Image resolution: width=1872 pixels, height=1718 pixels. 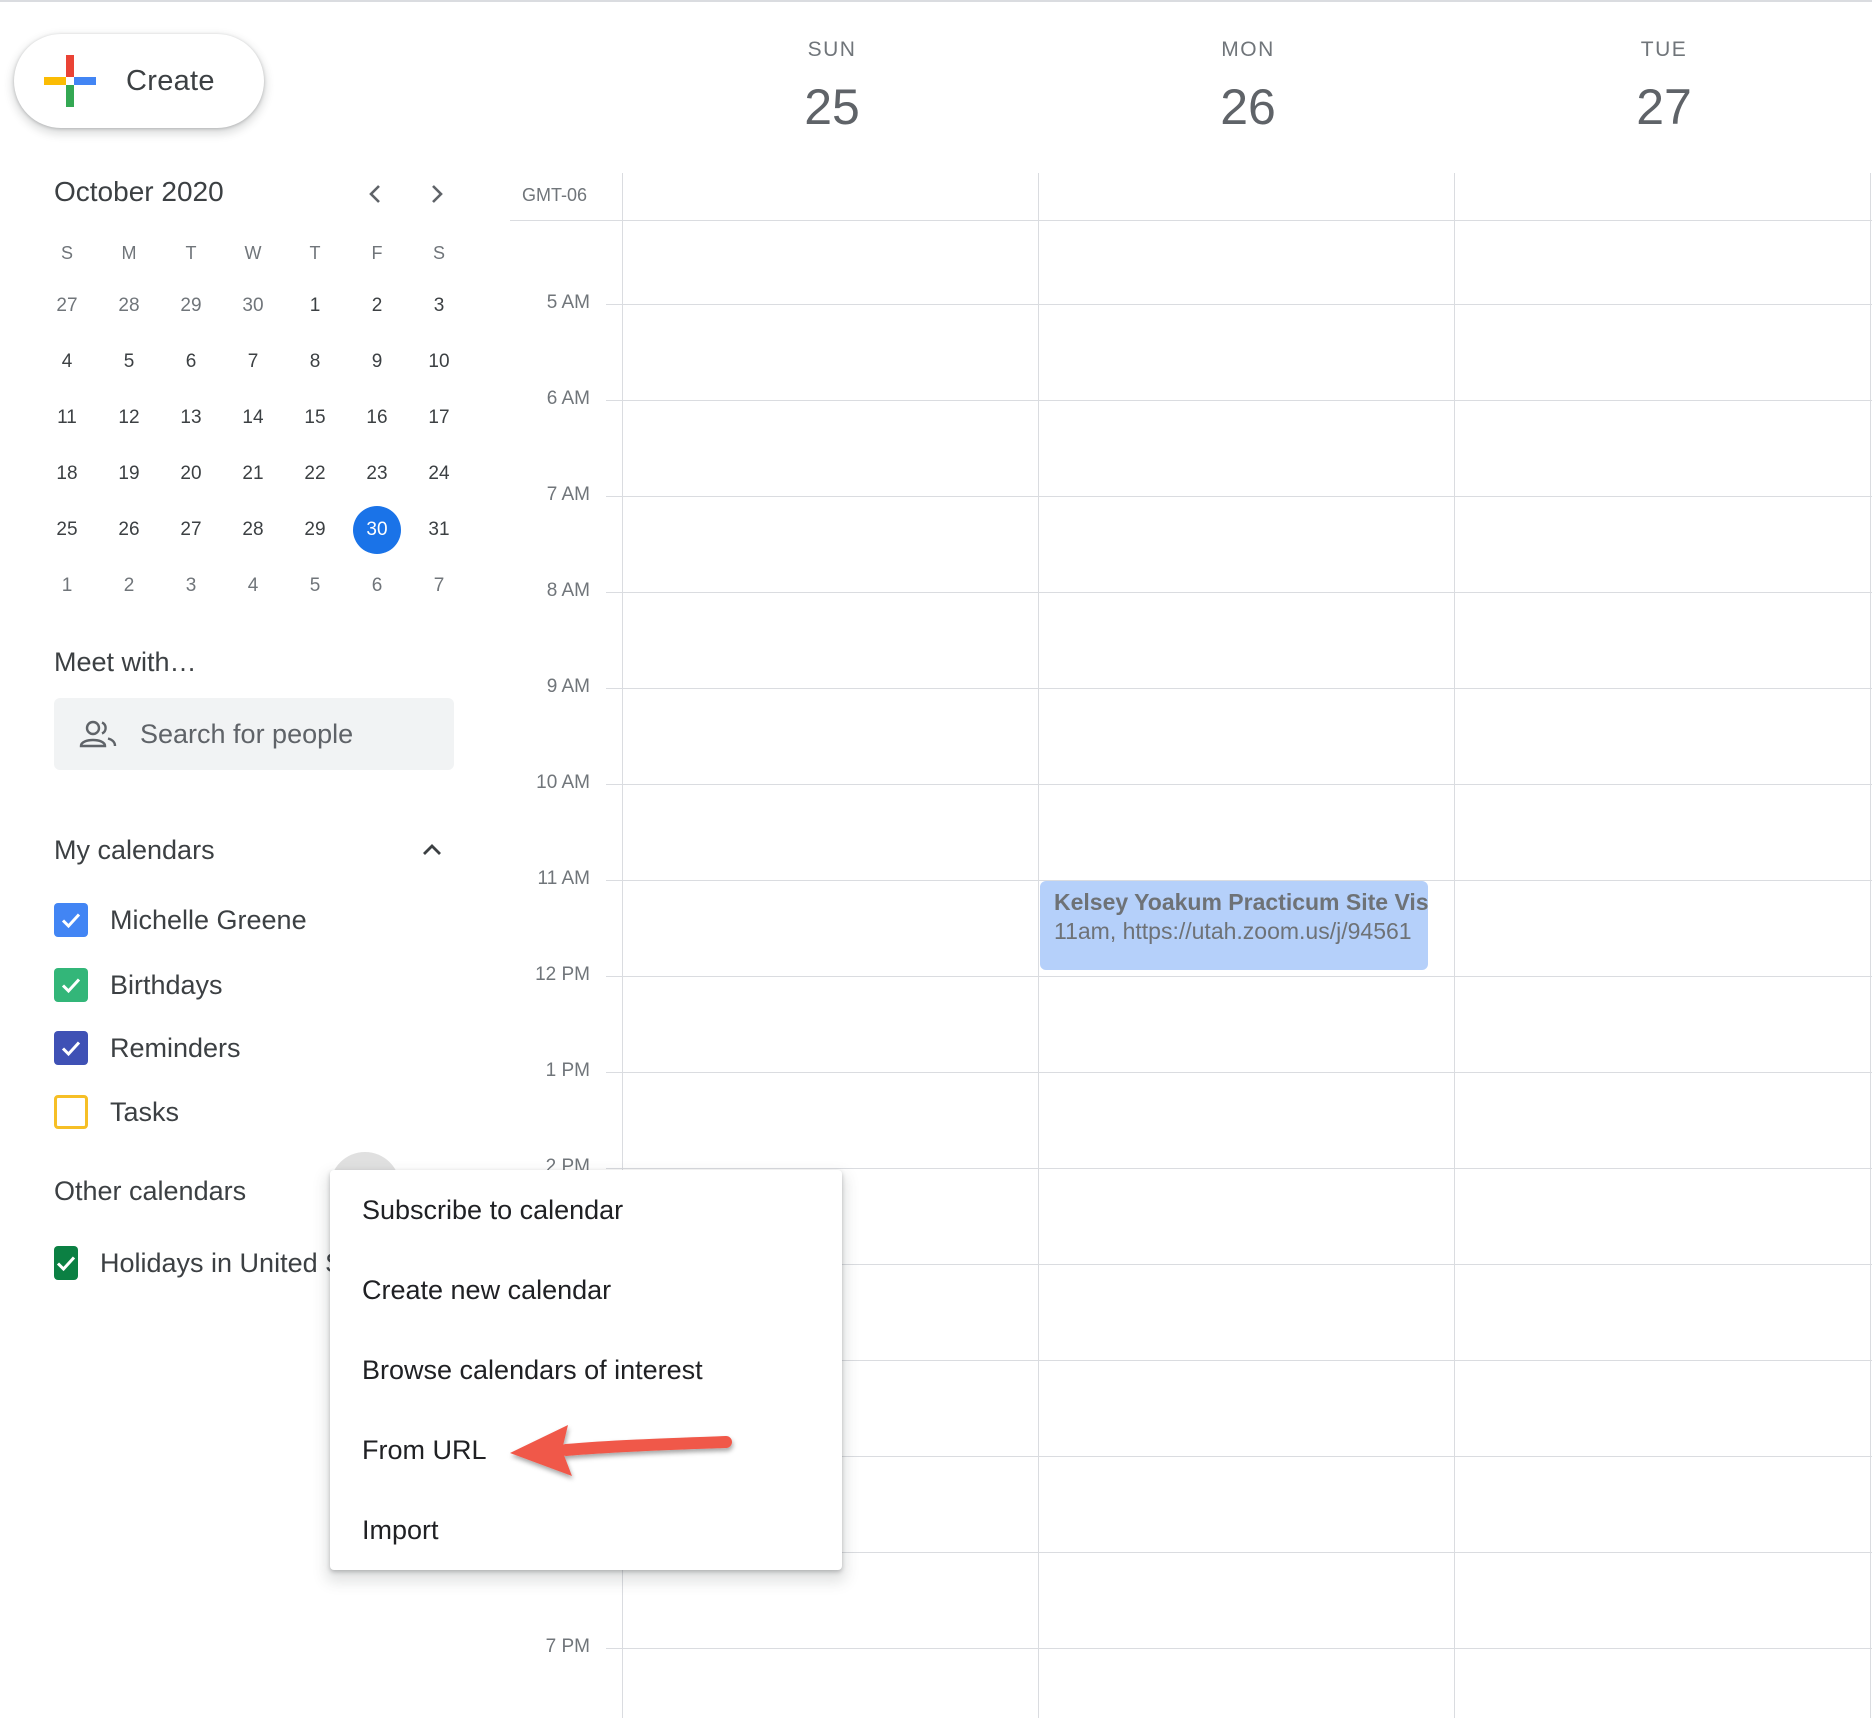 I want to click on day-header-num-tue: 27, so click(x=1664, y=107).